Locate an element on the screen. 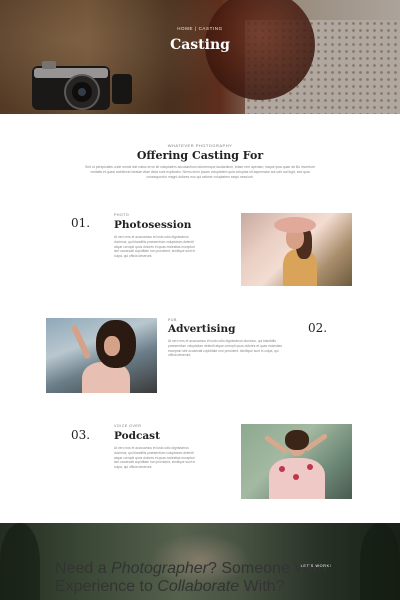 This screenshot has height=600, width=400. photo-hair is located at coordinates (297, 440).